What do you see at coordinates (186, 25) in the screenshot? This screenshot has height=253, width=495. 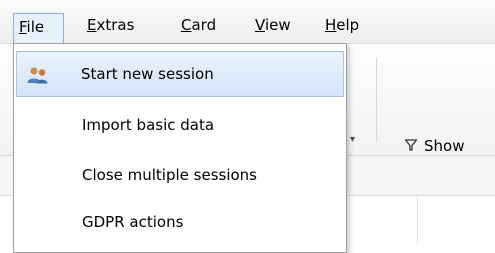 I see `menu-card-mnemonic: C` at bounding box center [186, 25].